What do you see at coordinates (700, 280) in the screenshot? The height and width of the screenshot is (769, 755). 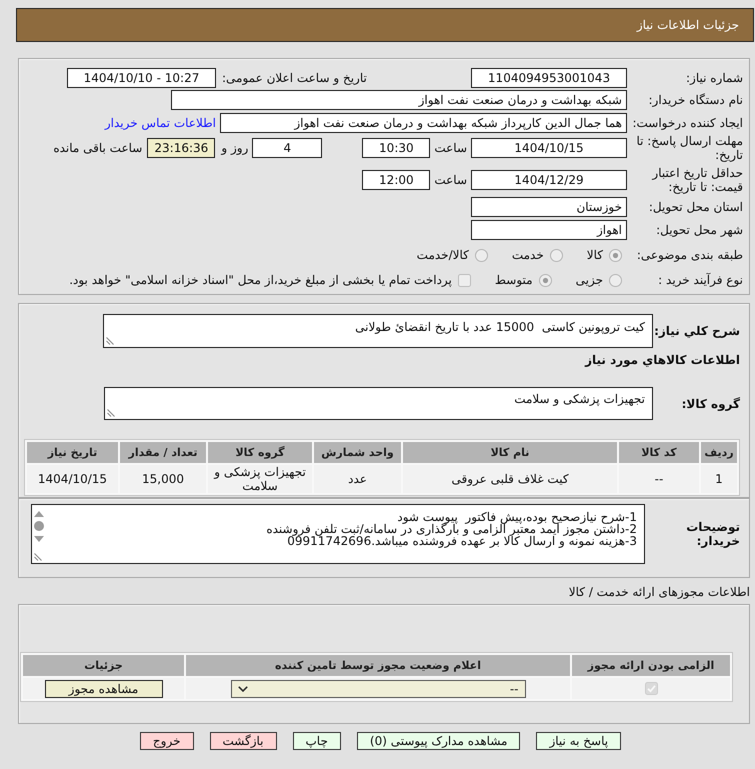 I see `field-label: نوع فرآیند خرید :` at bounding box center [700, 280].